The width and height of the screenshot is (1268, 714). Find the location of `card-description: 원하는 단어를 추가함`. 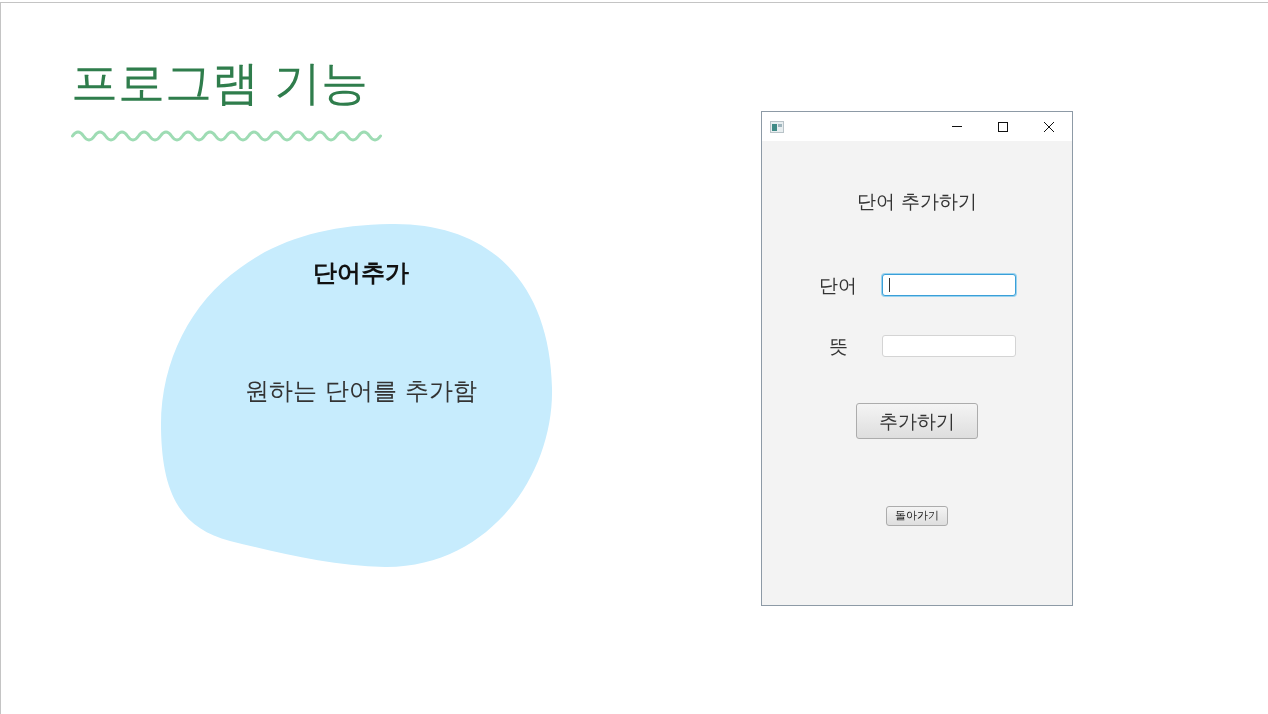

card-description: 원하는 단어를 추가함 is located at coordinates (361, 391).